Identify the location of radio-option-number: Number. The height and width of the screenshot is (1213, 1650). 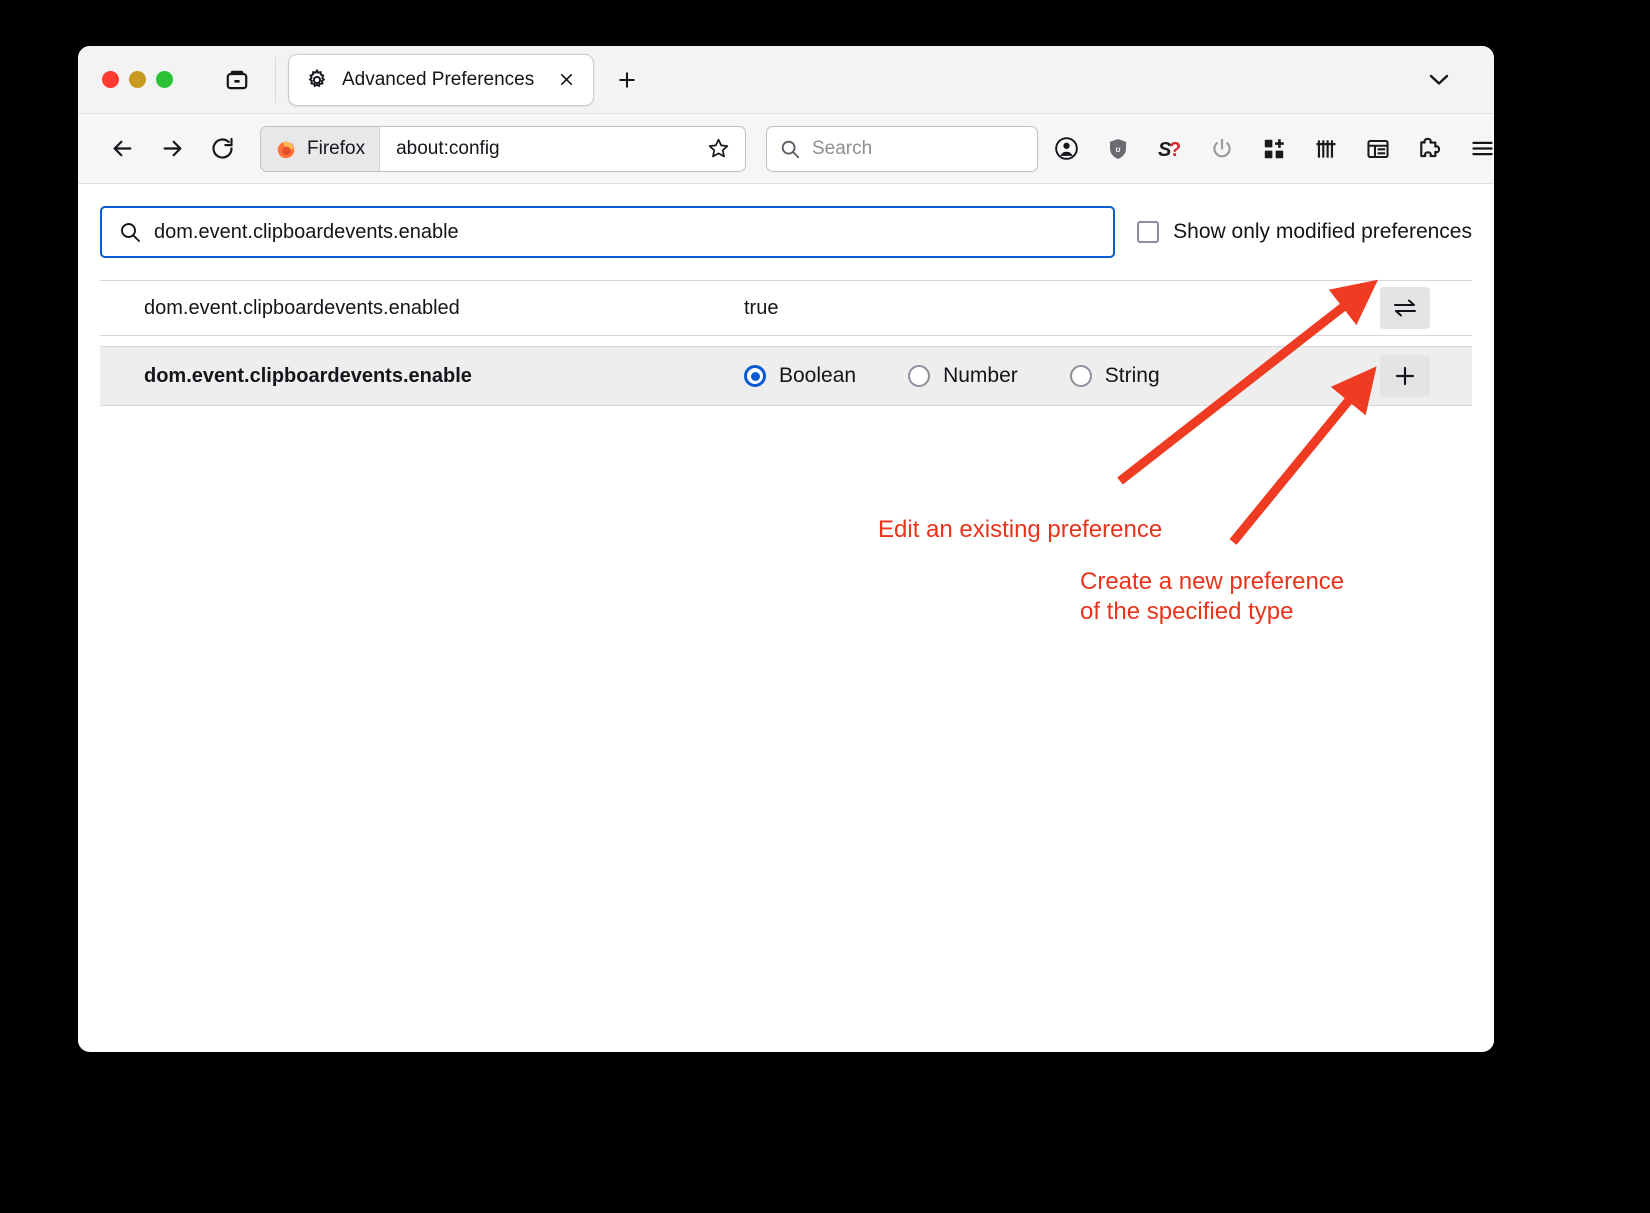
(963, 376).